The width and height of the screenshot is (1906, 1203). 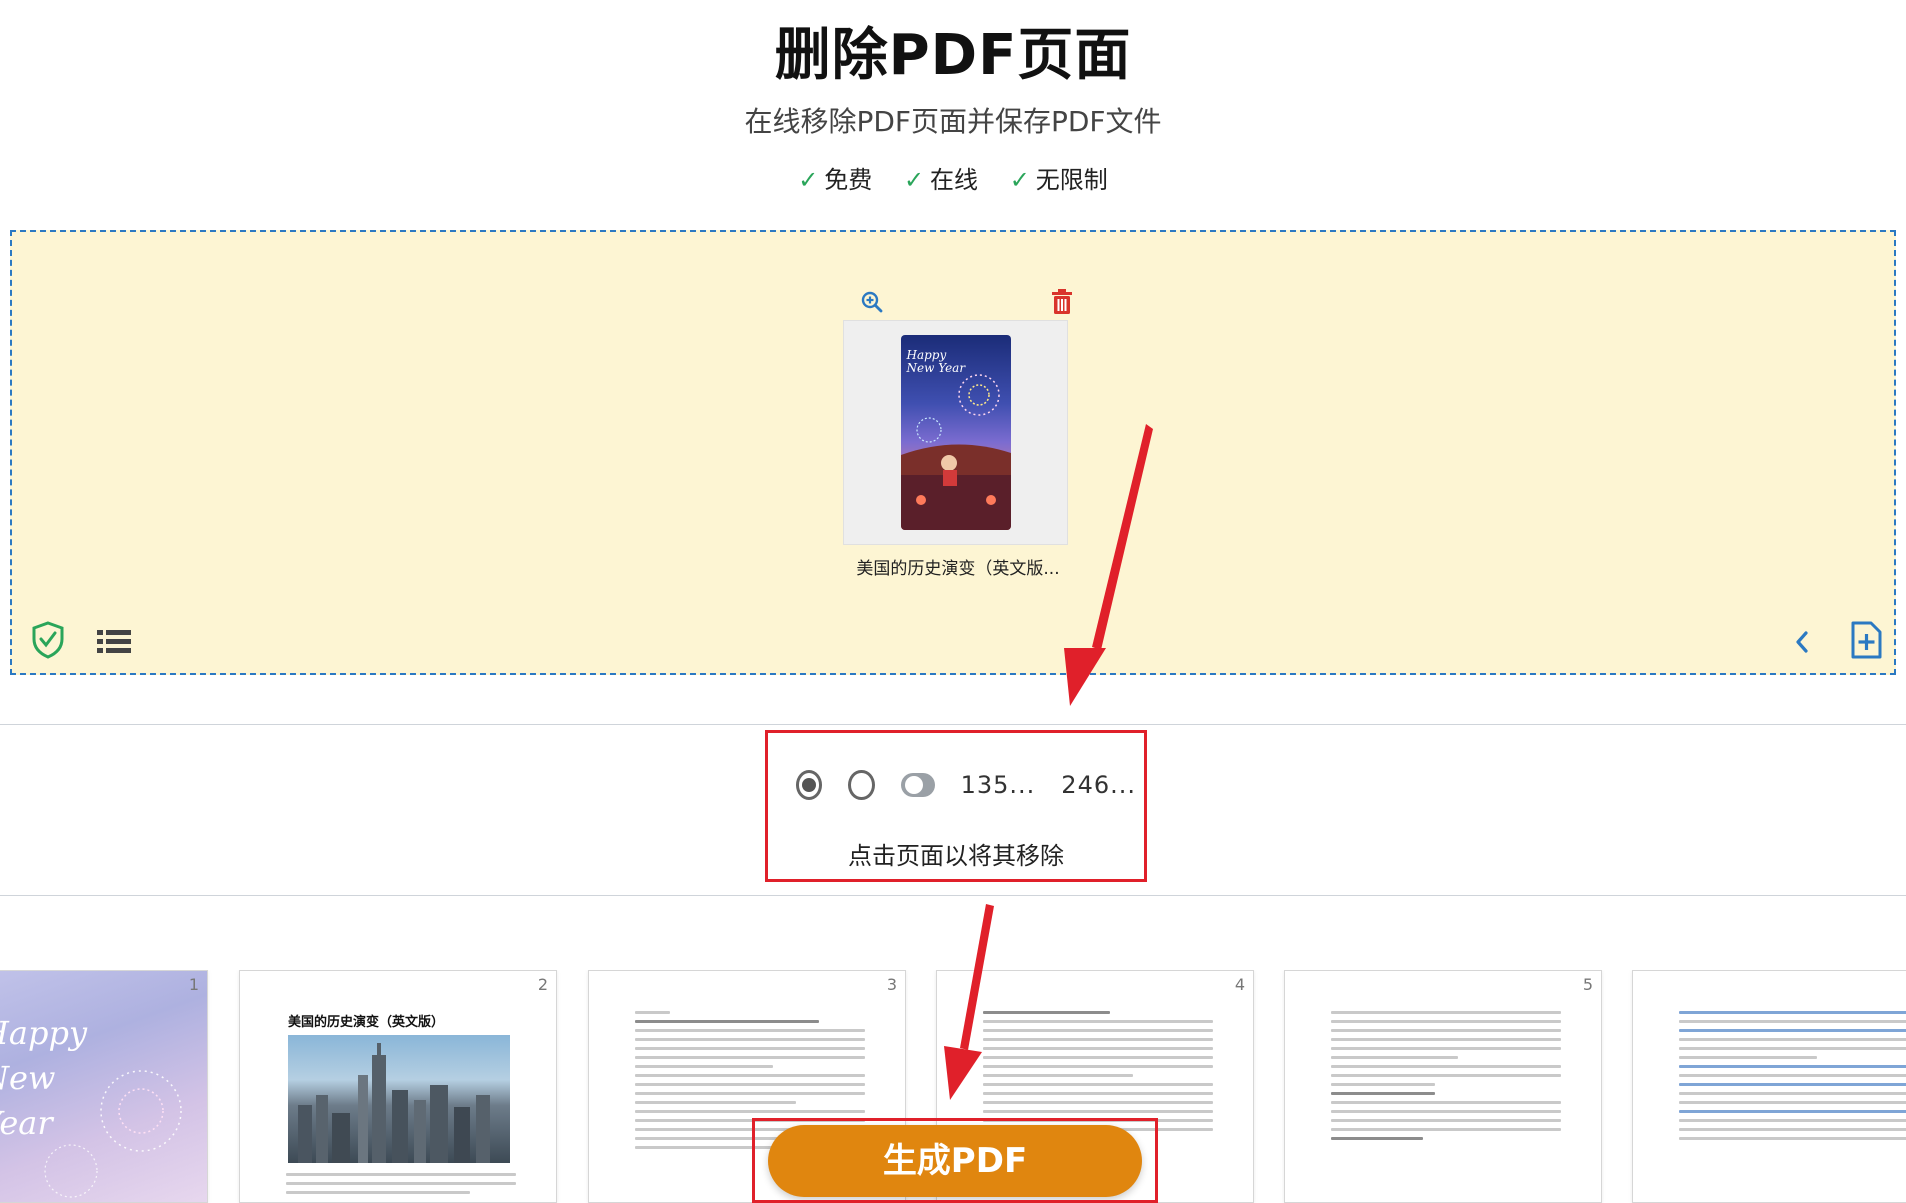 What do you see at coordinates (891, 984) in the screenshot?
I see `page-number: 3` at bounding box center [891, 984].